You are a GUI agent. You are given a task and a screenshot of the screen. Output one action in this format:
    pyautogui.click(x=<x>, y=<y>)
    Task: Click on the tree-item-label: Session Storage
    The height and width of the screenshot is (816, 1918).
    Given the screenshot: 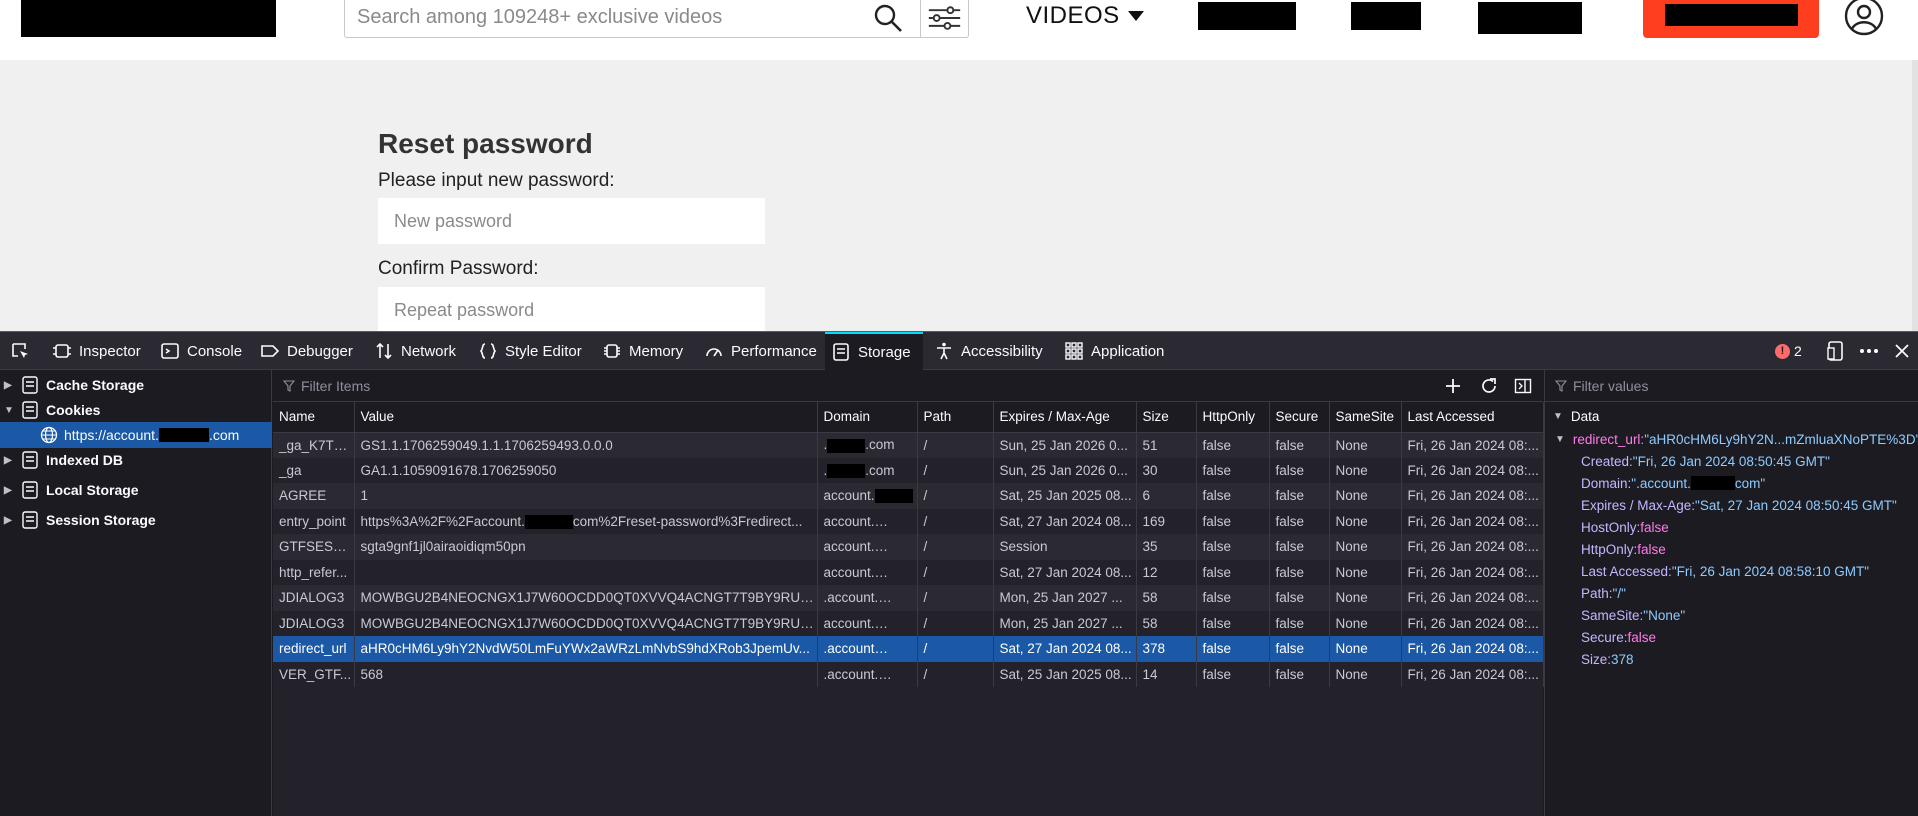 What is the action you would take?
    pyautogui.click(x=101, y=520)
    